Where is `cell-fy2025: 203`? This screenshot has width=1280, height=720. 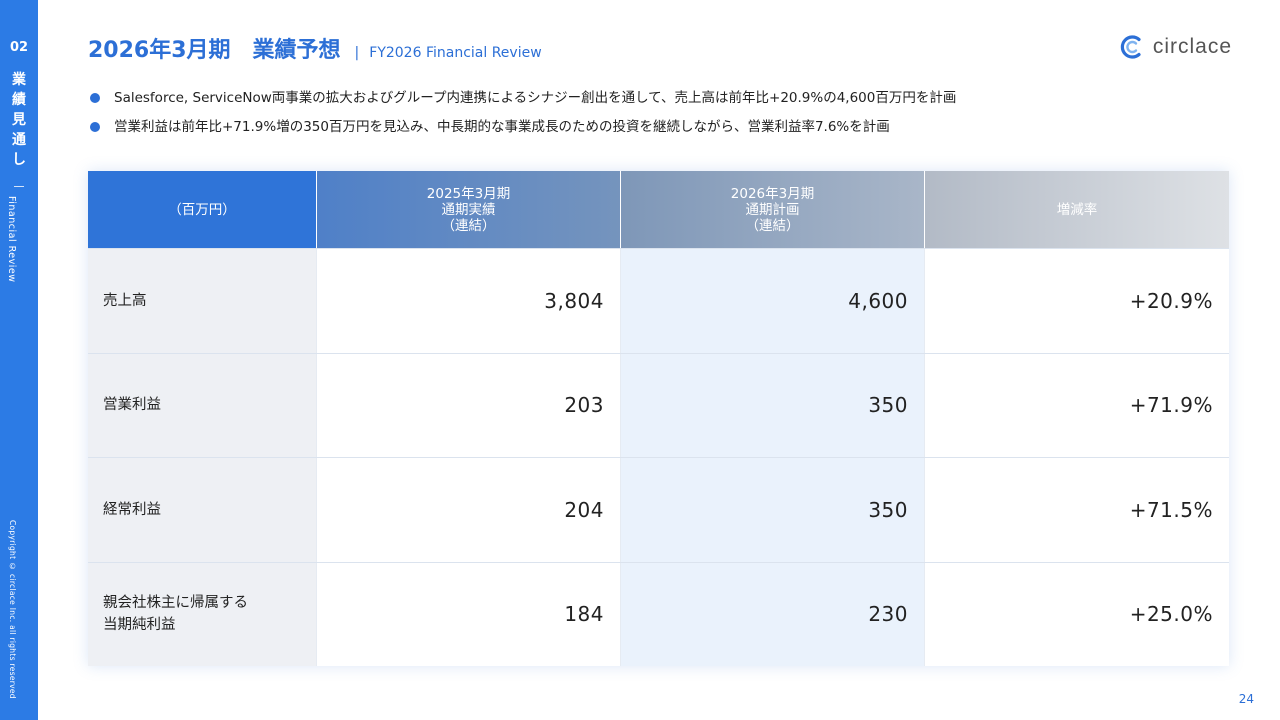 cell-fy2025: 203 is located at coordinates (469, 405).